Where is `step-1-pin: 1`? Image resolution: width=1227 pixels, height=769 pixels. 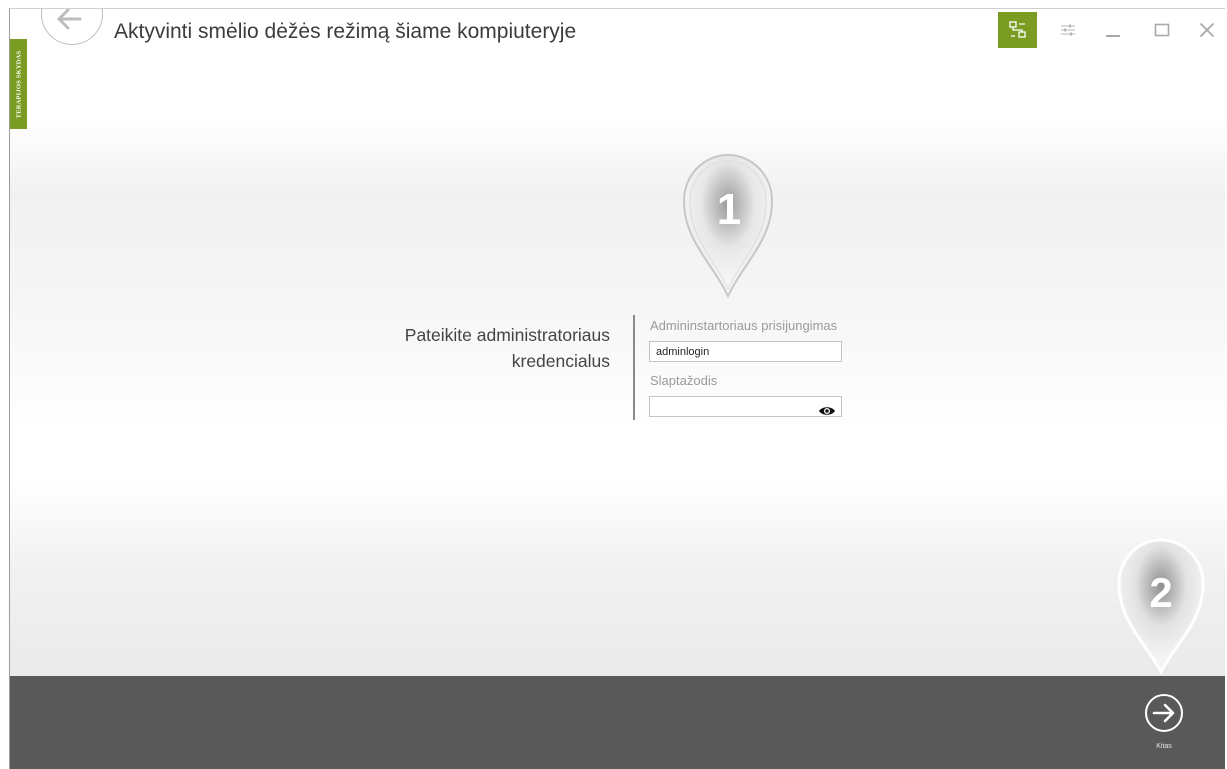 step-1-pin: 1 is located at coordinates (728, 226).